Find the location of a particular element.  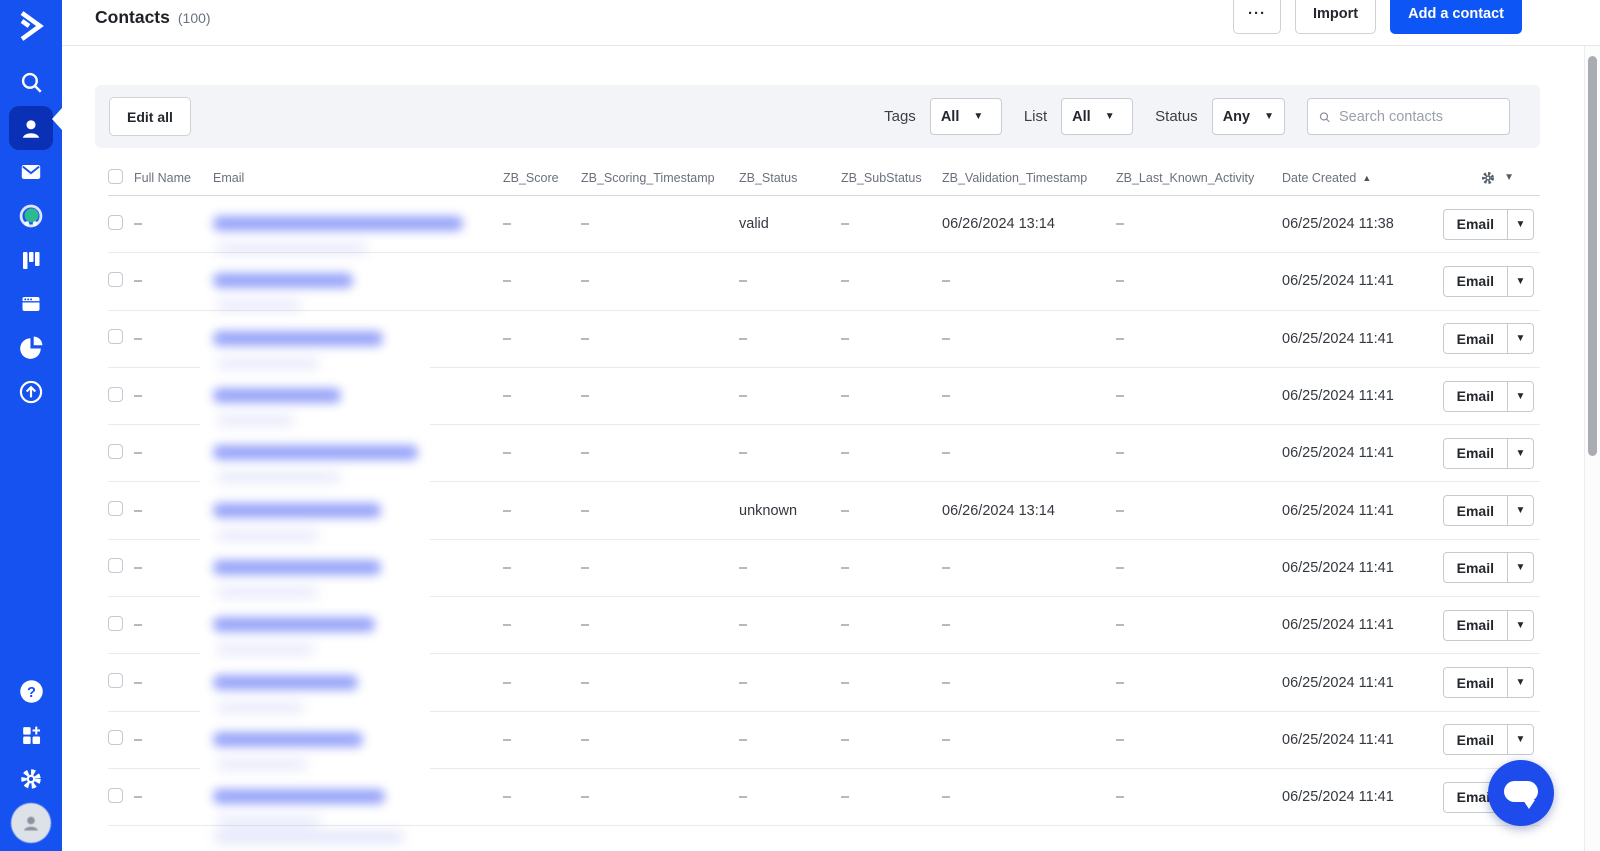

sidebar-item-campaigns is located at coordinates (31, 172).